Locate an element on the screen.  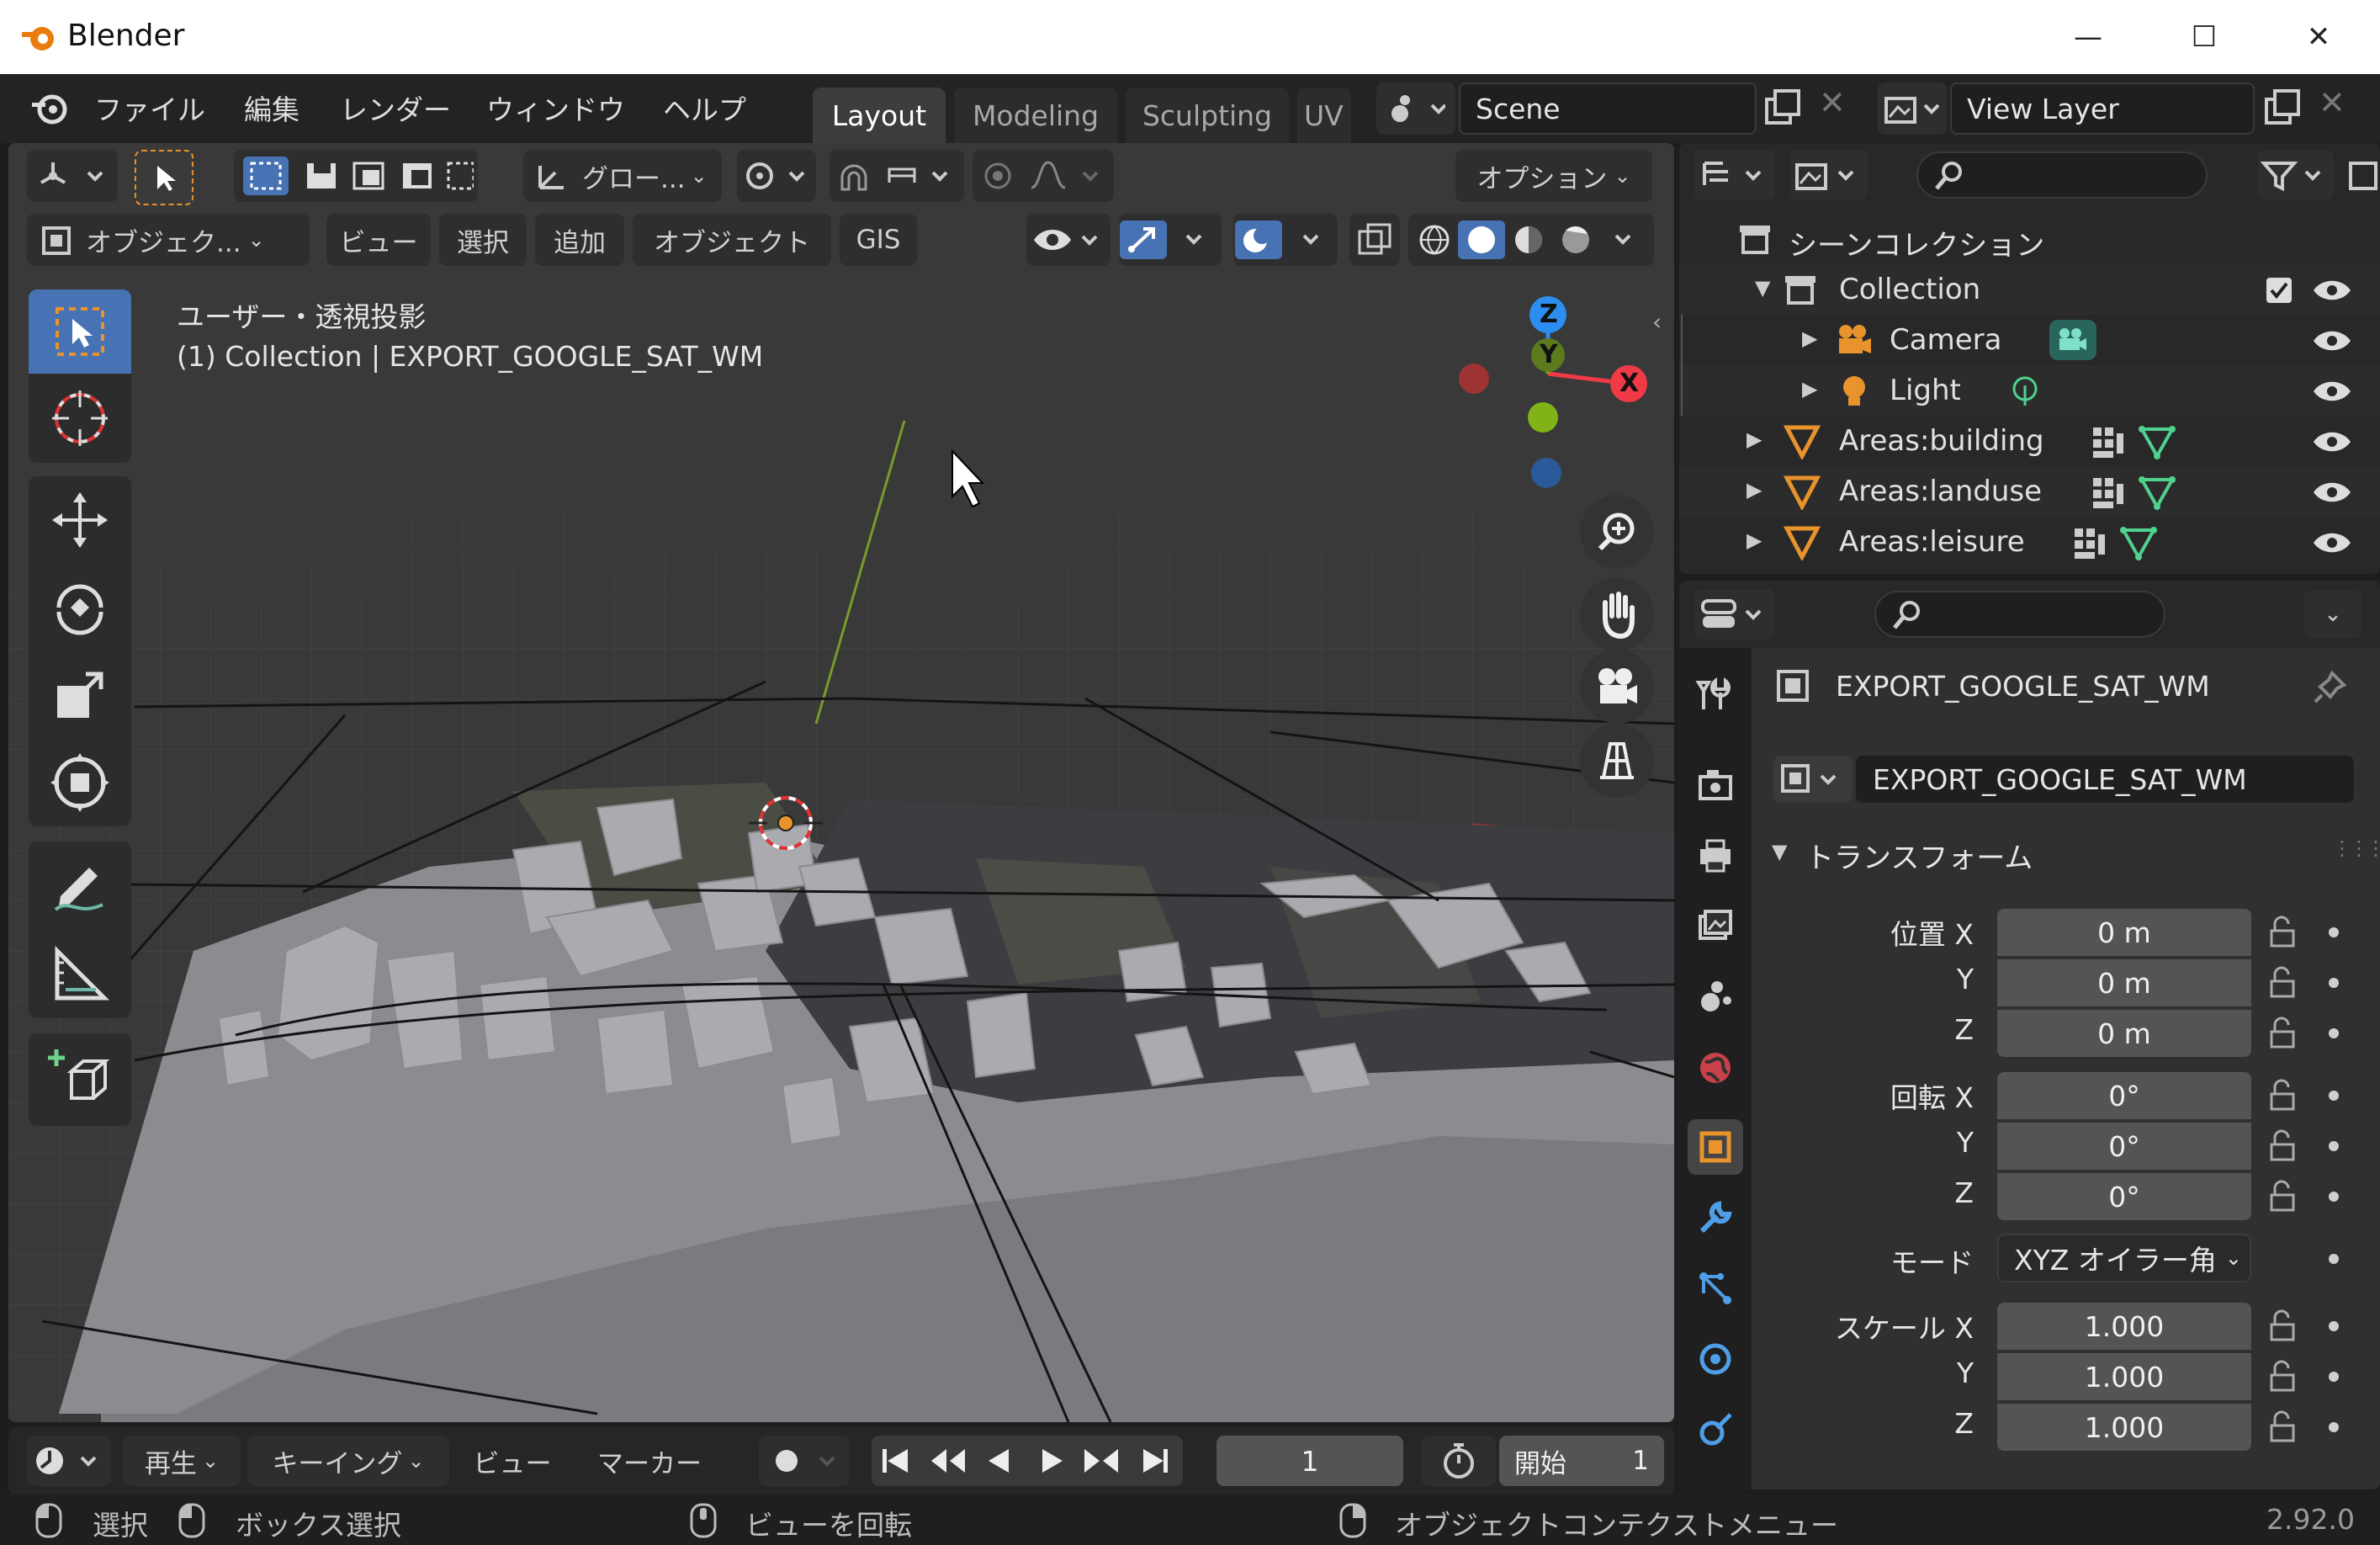
menu-gis: GIS is located at coordinates (878, 240).